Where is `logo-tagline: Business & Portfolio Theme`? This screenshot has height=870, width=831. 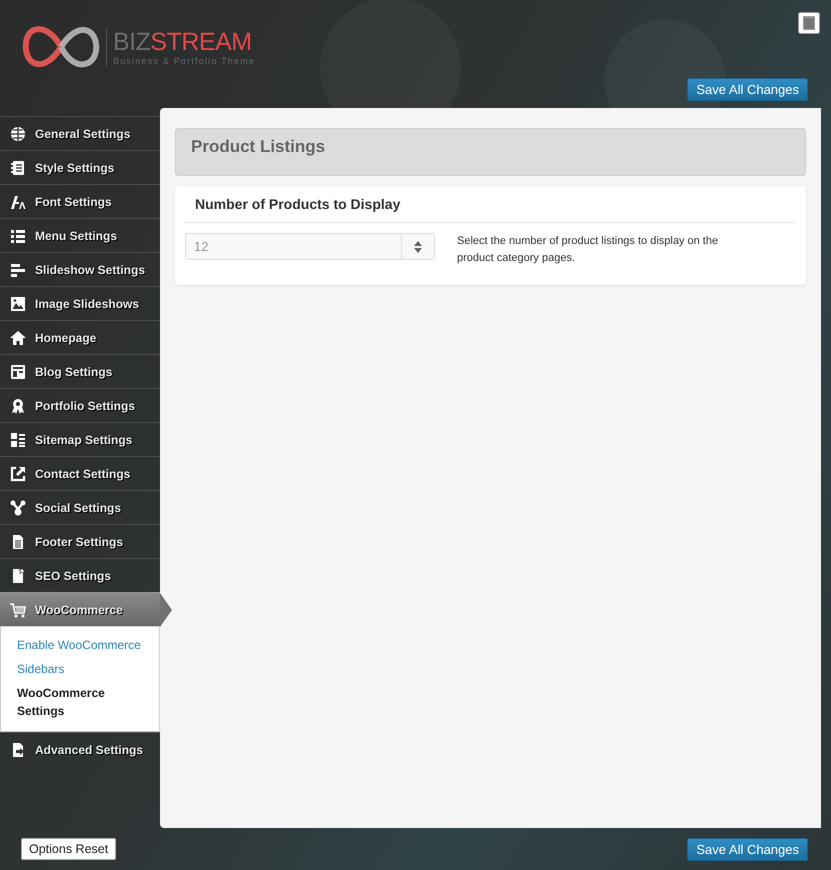
logo-tagline: Business & Portfolio Theme is located at coordinates (184, 61).